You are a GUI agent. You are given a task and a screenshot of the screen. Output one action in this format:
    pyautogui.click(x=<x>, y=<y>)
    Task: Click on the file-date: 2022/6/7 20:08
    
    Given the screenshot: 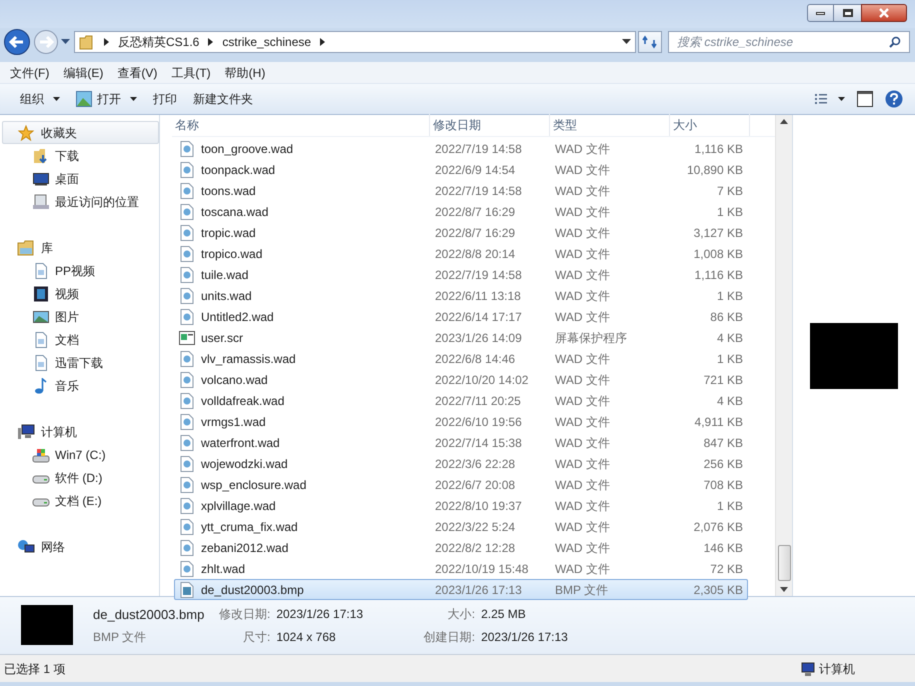 What is the action you would take?
    pyautogui.click(x=475, y=485)
    